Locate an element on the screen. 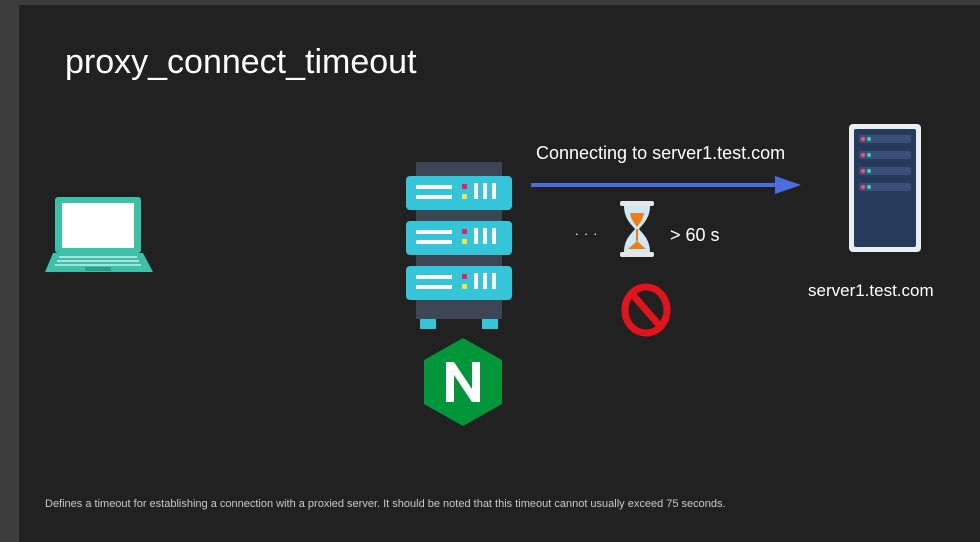  connection-arrow is located at coordinates (666, 185).